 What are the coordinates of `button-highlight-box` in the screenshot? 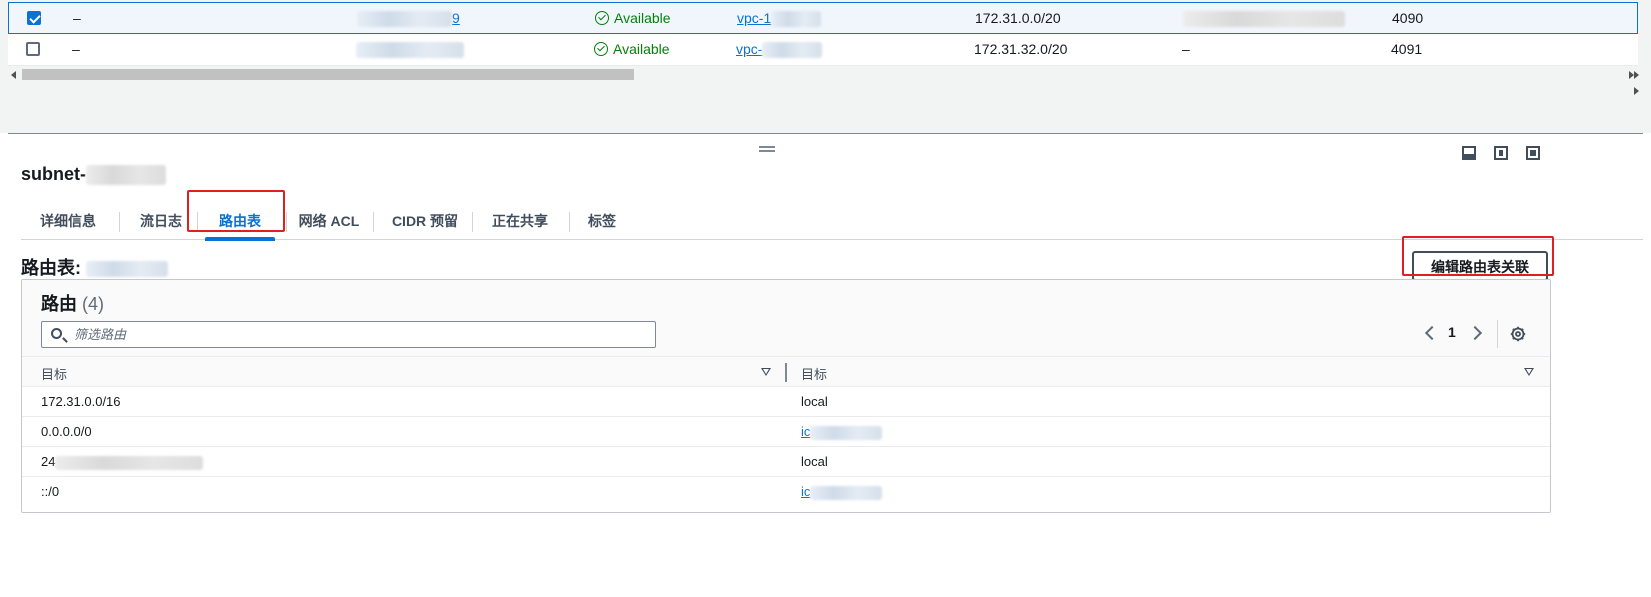 It's located at (1478, 256).